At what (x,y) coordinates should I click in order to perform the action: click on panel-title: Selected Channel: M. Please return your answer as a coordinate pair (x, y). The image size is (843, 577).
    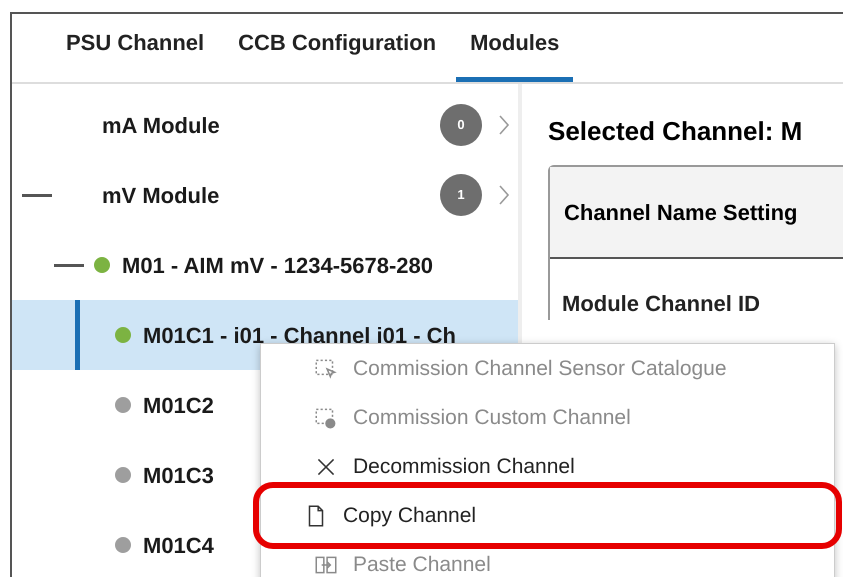
    Looking at the image, I should click on (676, 131).